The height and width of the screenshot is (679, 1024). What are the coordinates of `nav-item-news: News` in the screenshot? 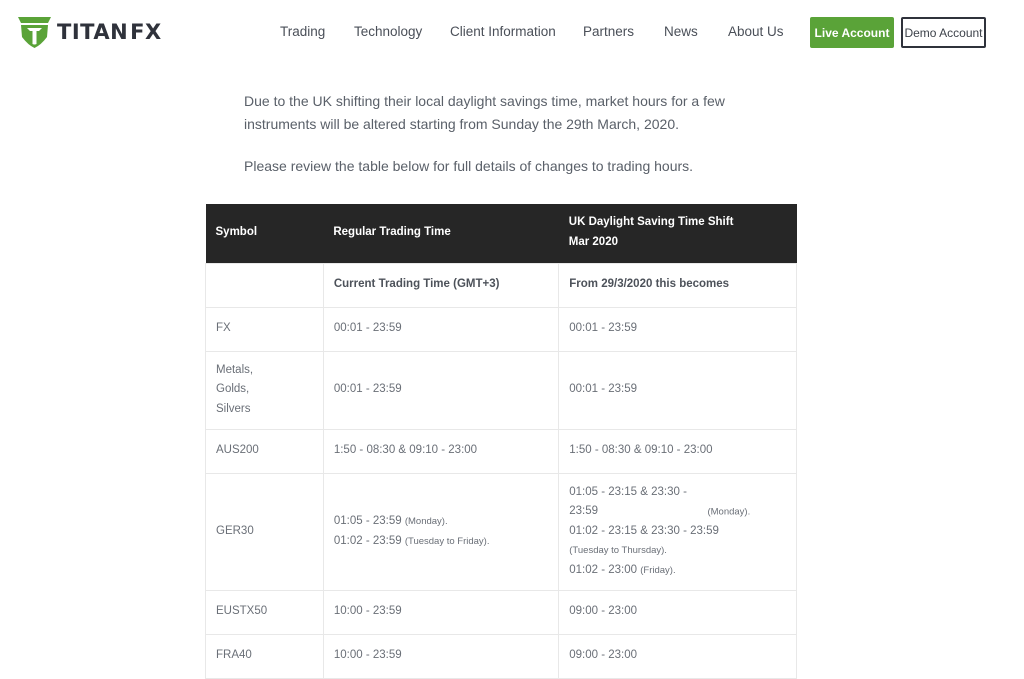 It's located at (681, 31).